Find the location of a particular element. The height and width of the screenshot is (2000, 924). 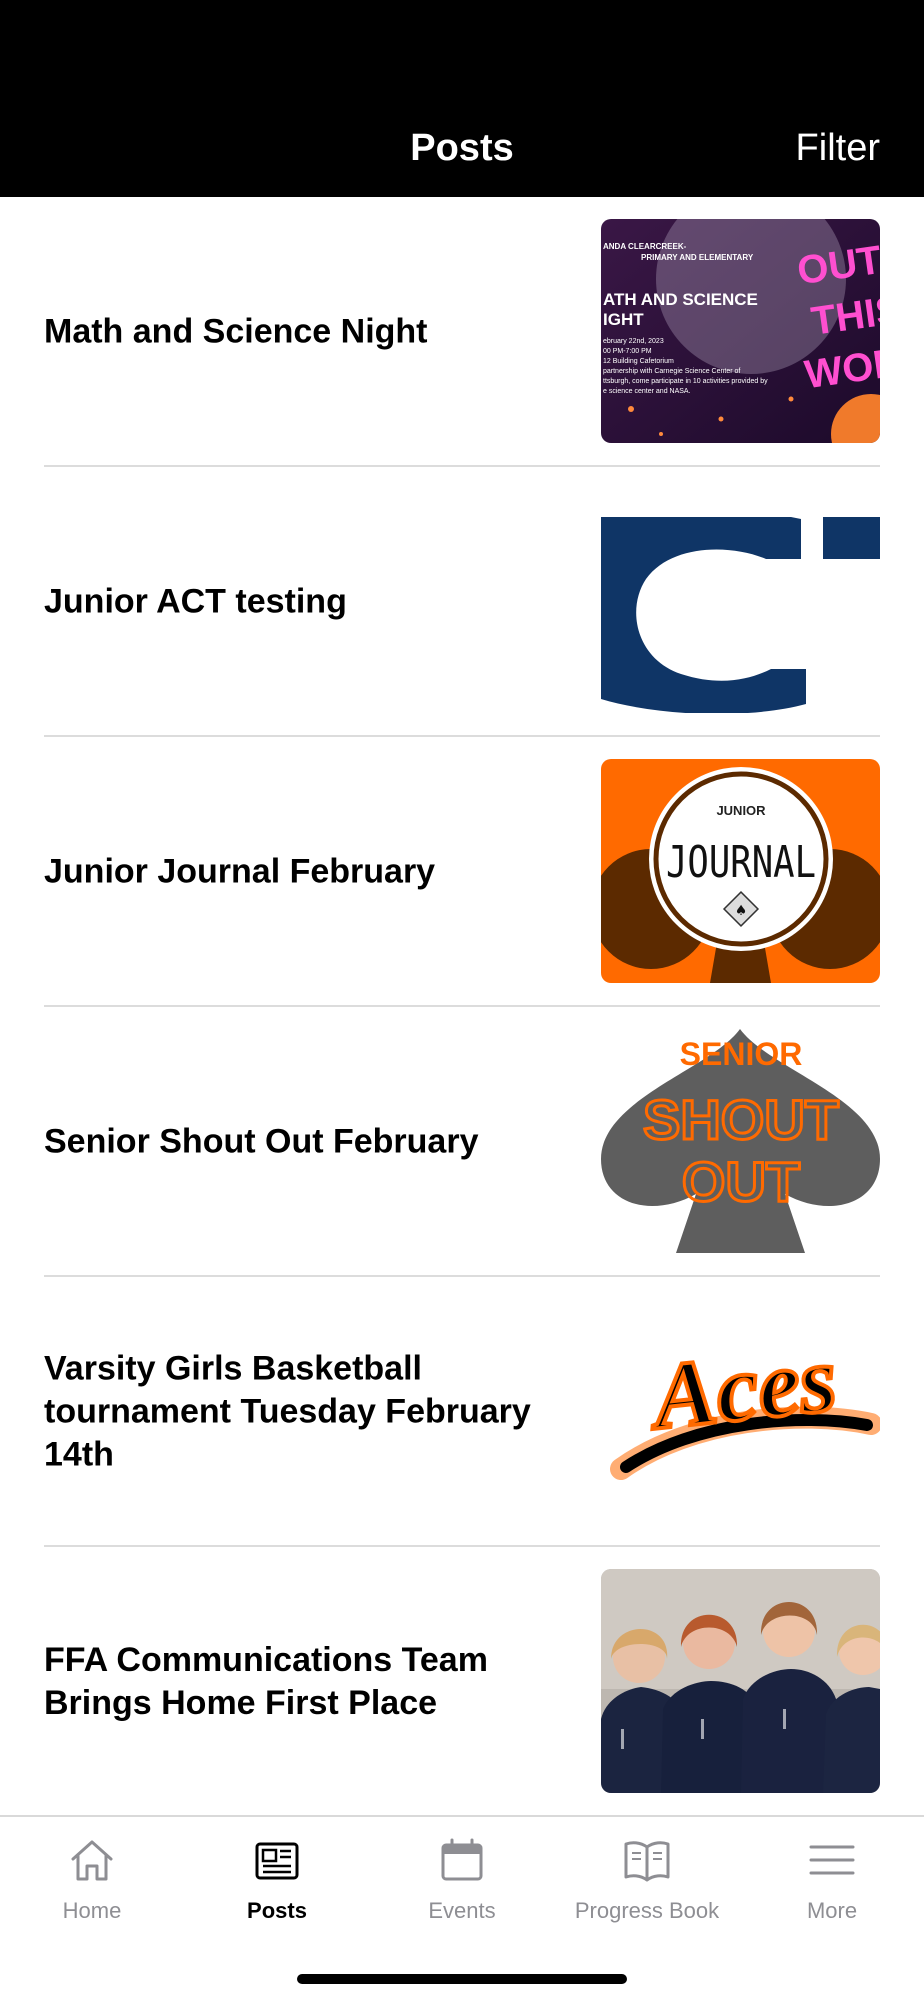

tab-more: More is located at coordinates (832, 1880).